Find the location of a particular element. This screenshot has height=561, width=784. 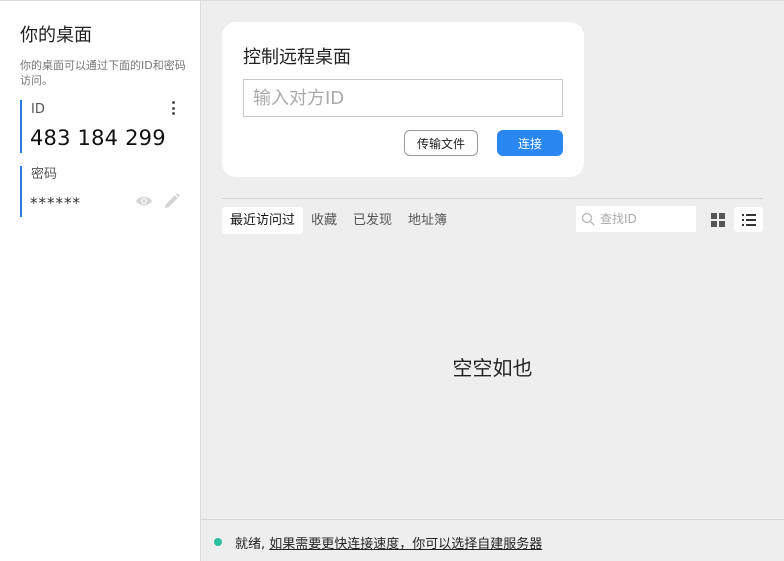

search-id-input is located at coordinates (646, 219).